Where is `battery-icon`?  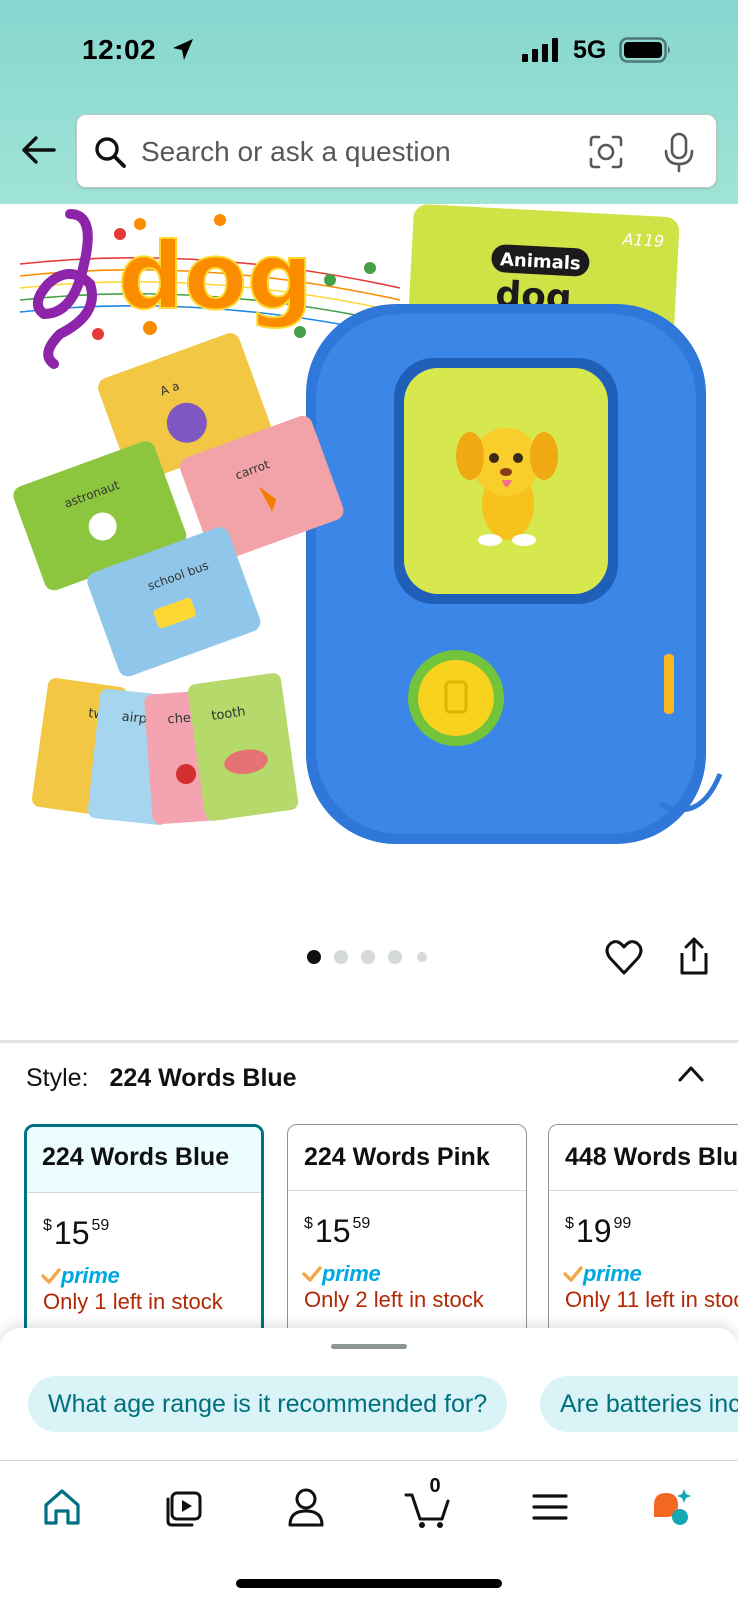 battery-icon is located at coordinates (644, 50).